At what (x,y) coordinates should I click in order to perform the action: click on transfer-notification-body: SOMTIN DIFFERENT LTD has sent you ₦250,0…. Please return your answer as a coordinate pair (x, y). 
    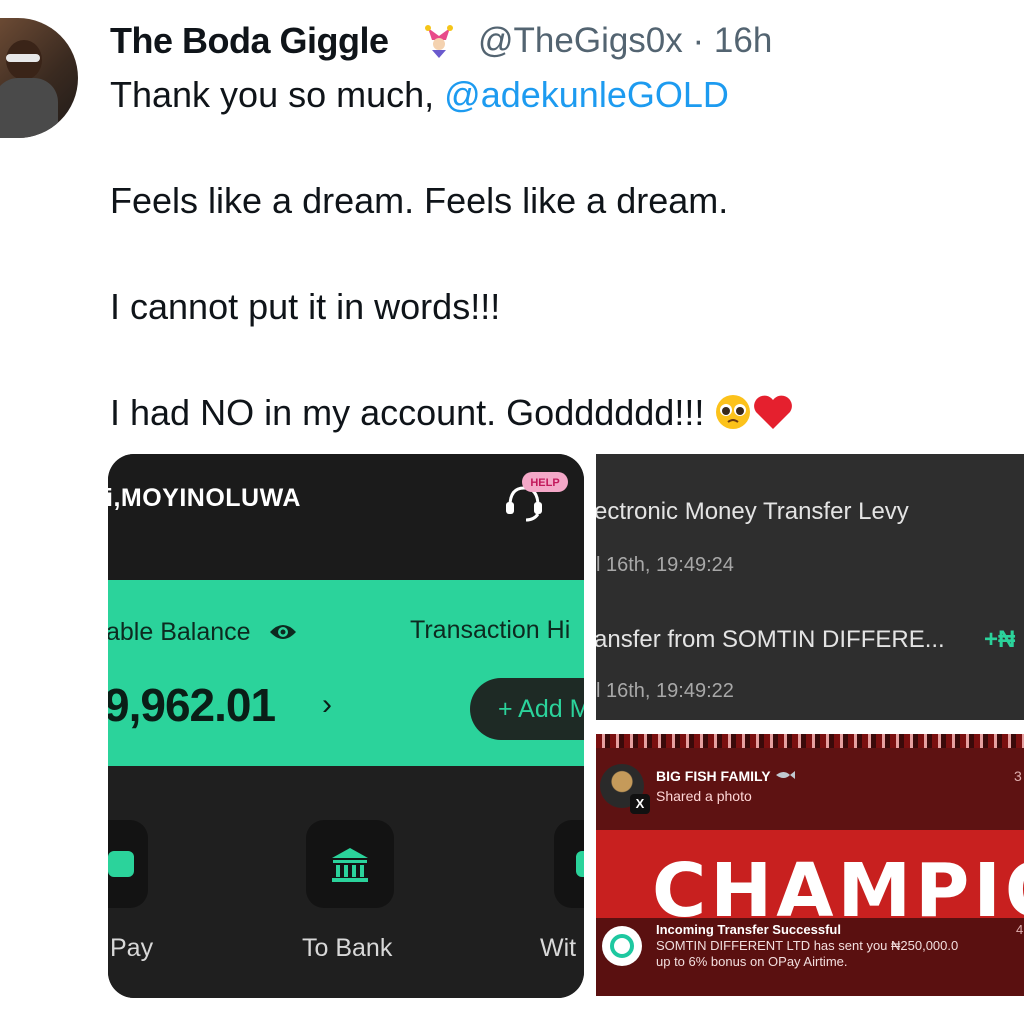
    Looking at the image, I should click on (807, 945).